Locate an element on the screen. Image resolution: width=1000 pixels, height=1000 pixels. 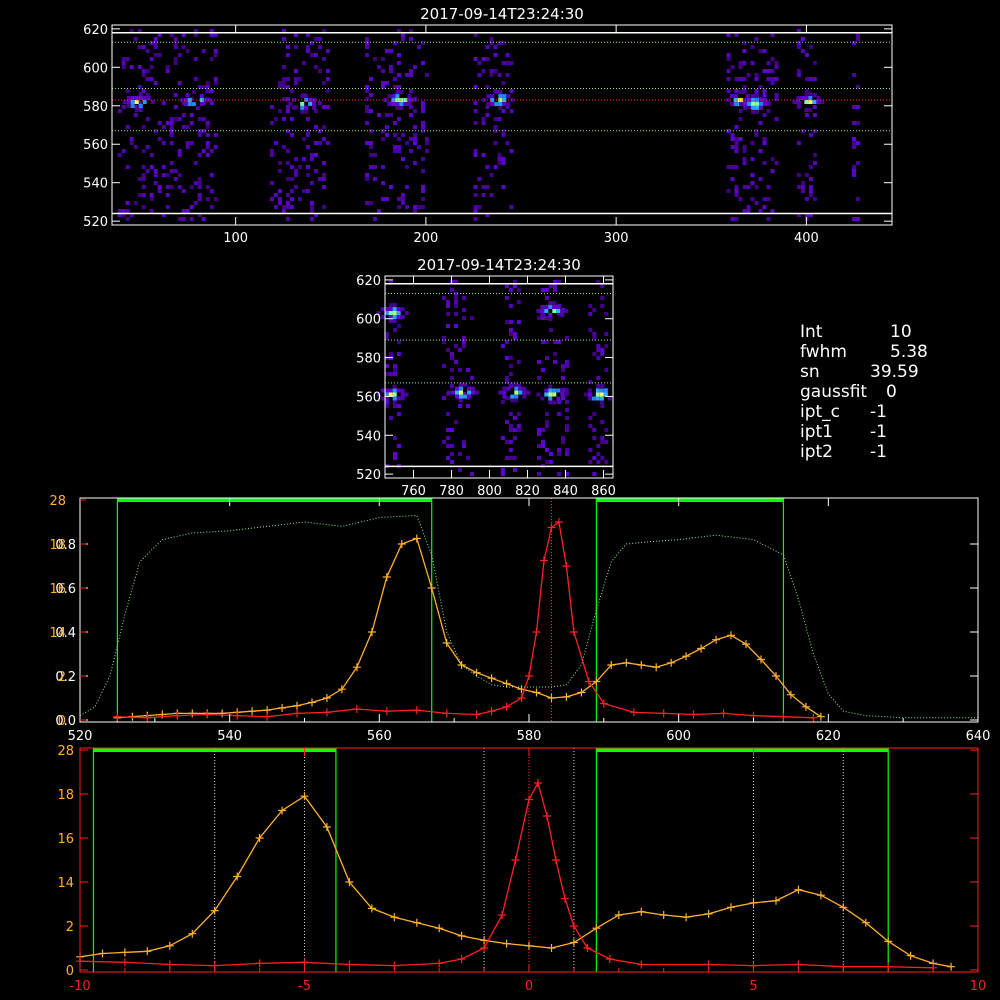
mid-ytick-label: 620 is located at coordinates (368, 281).